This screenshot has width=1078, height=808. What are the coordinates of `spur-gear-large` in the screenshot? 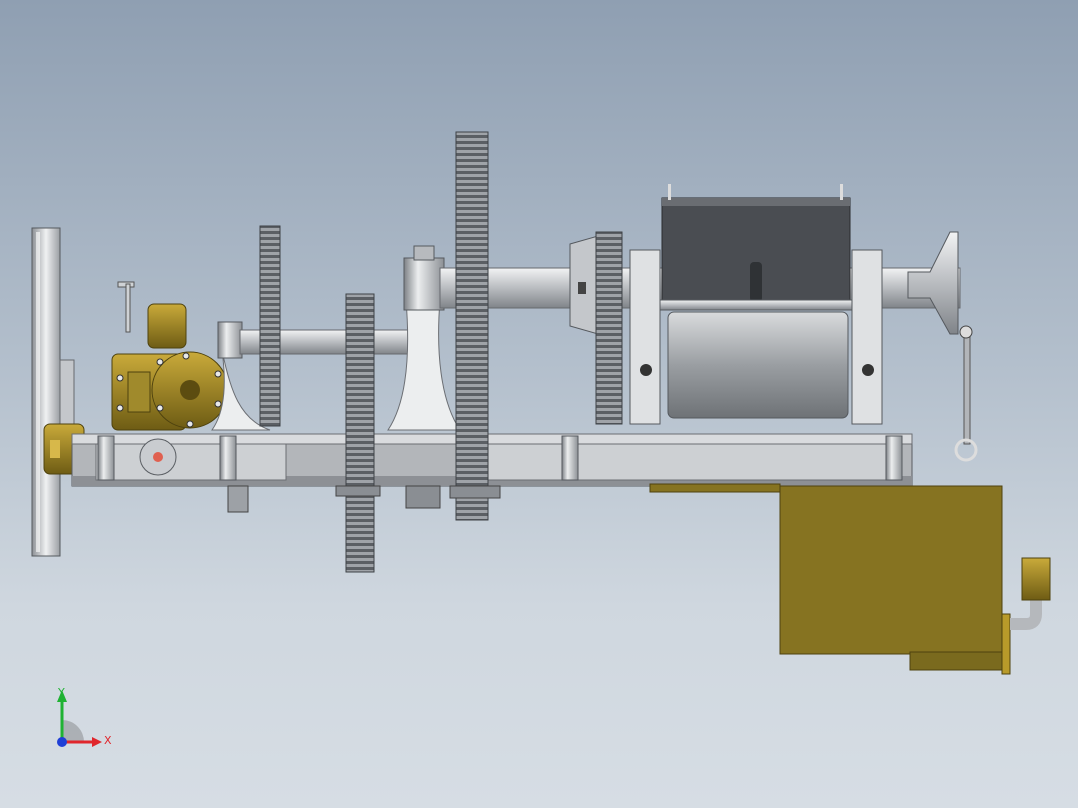 It's located at (472, 326).